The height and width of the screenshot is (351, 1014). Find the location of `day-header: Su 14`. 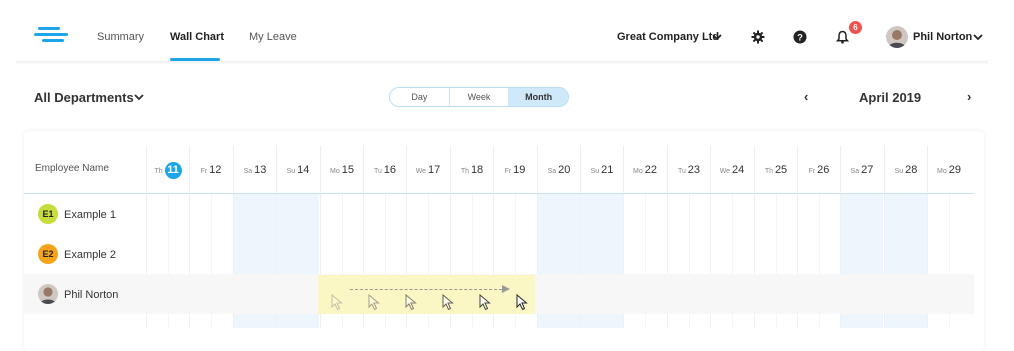

day-header: Su 14 is located at coordinates (297, 169).